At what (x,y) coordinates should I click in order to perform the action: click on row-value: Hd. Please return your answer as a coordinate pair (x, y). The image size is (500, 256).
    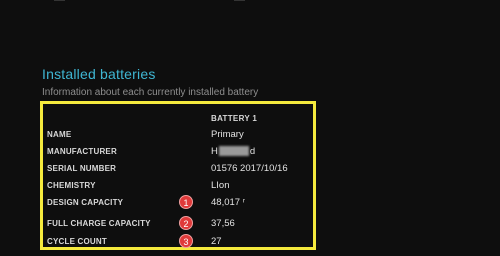
    Looking at the image, I should click on (233, 151).